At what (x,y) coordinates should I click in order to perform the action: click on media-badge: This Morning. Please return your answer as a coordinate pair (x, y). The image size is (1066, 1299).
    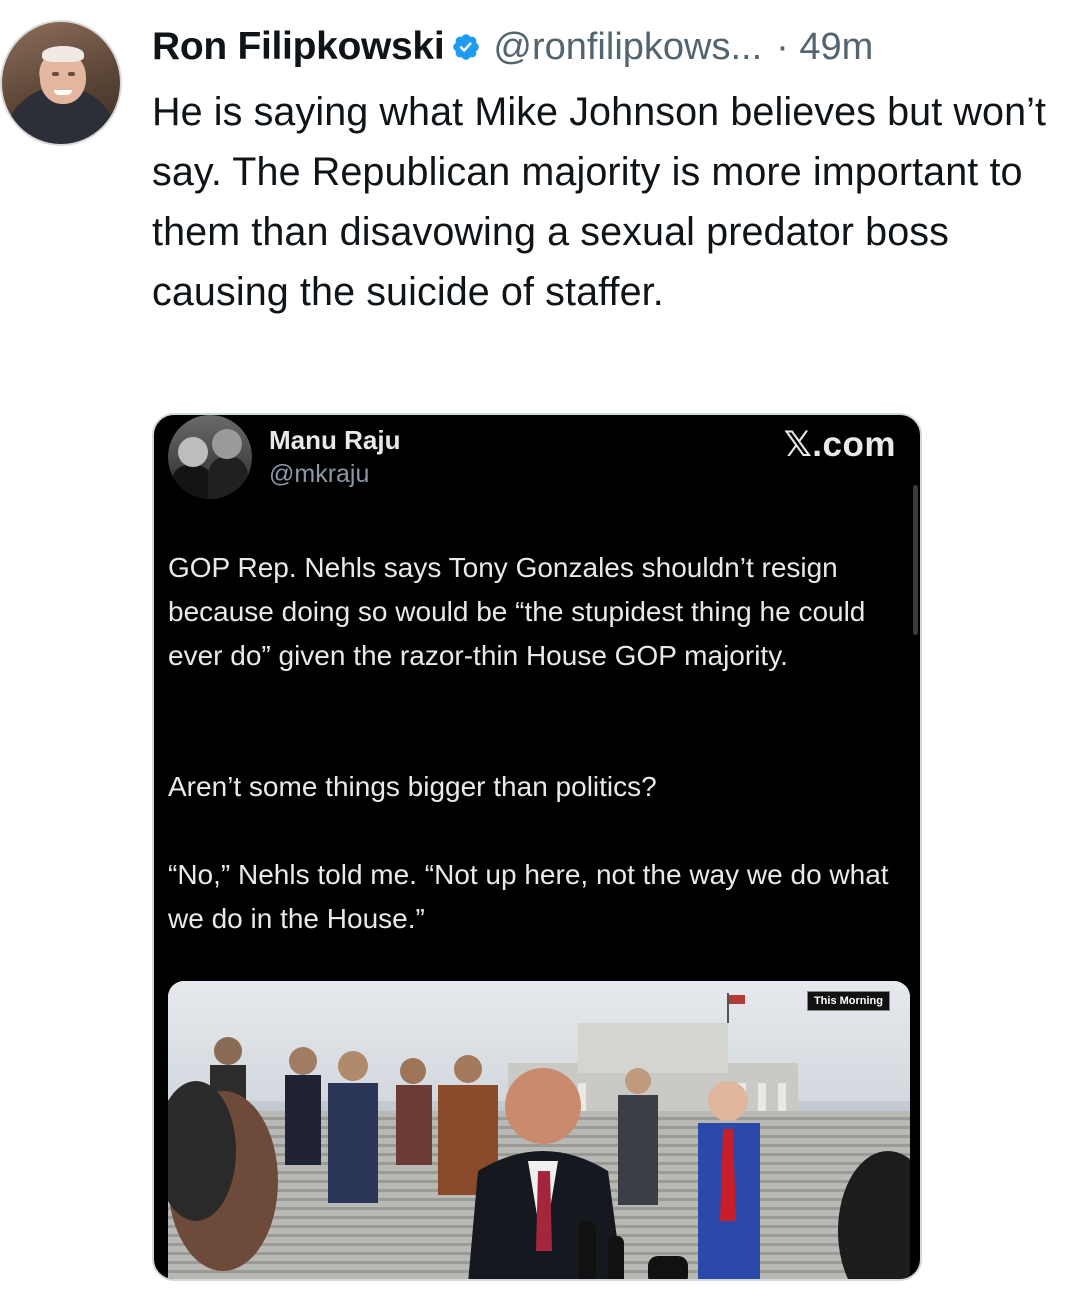
    Looking at the image, I should click on (848, 1001).